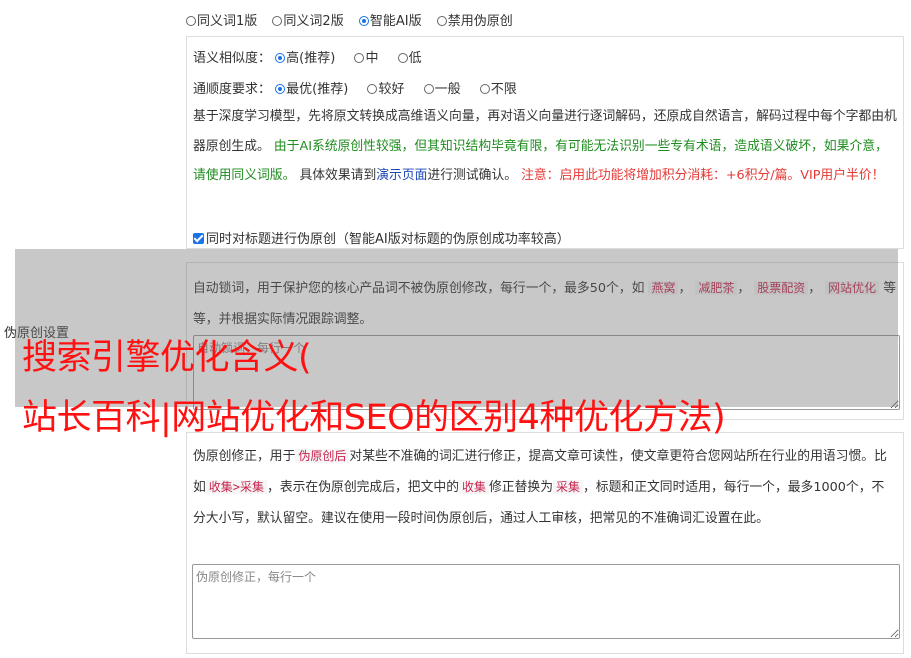 This screenshot has width=911, height=658. What do you see at coordinates (317, 89) in the screenshot?
I see `option-label: 最优(推荐)` at bounding box center [317, 89].